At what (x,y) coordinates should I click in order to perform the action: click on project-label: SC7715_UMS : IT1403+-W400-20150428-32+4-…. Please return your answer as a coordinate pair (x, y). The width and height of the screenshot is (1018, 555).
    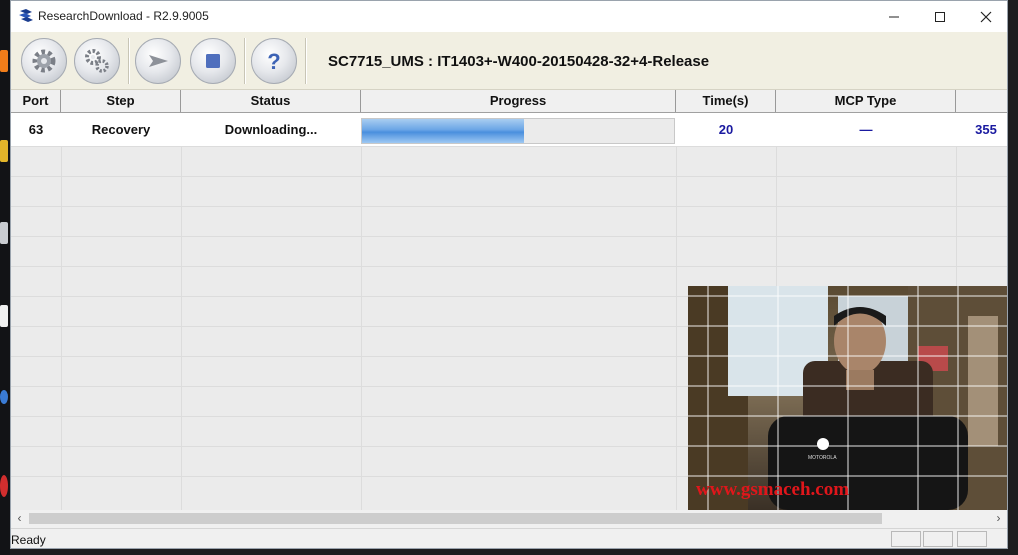
    Looking at the image, I should click on (519, 61).